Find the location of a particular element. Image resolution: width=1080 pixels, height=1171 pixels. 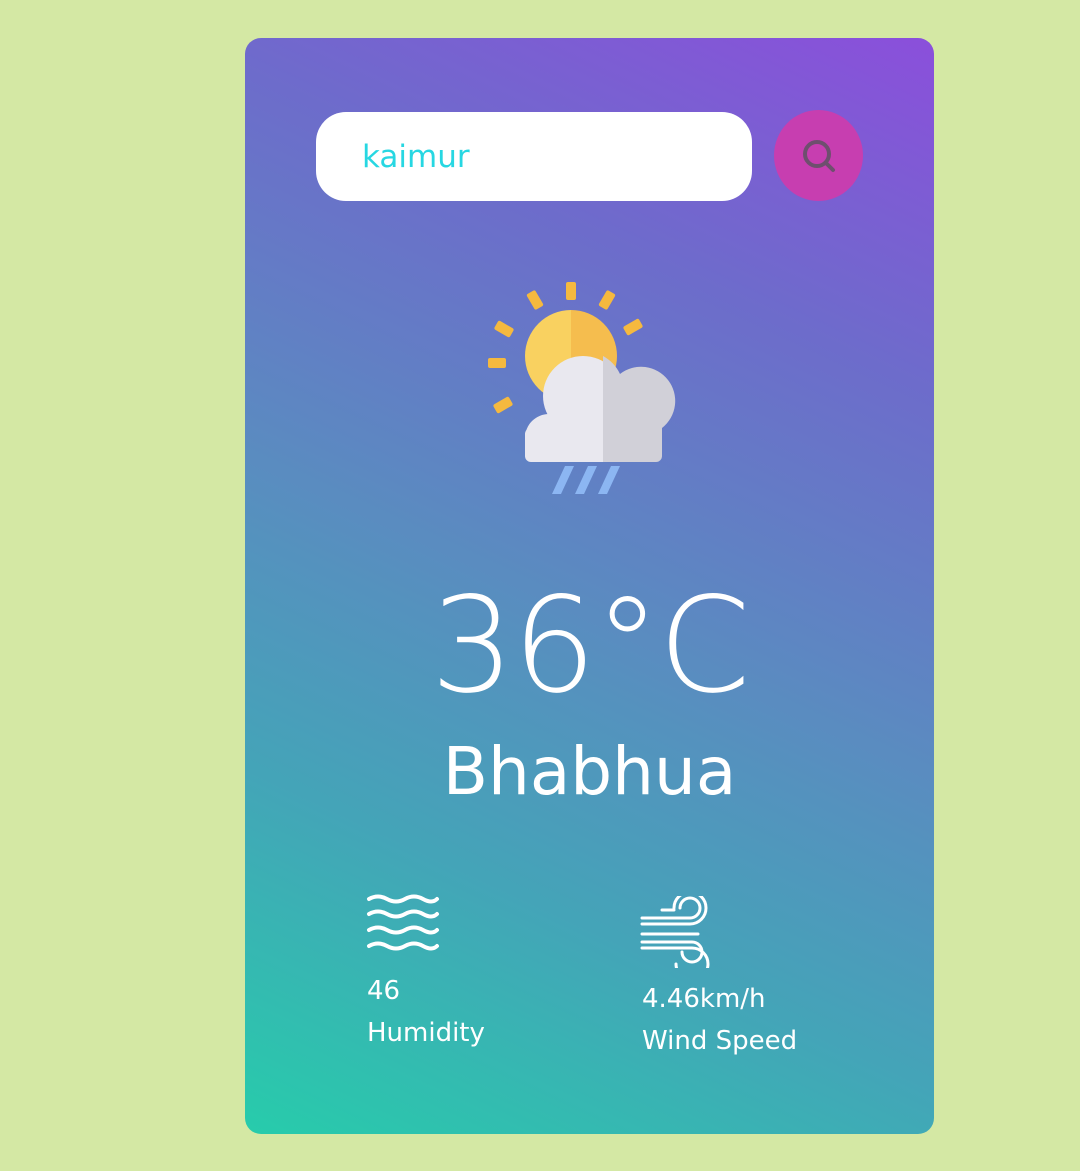

wind-icon is located at coordinates (675, 932).